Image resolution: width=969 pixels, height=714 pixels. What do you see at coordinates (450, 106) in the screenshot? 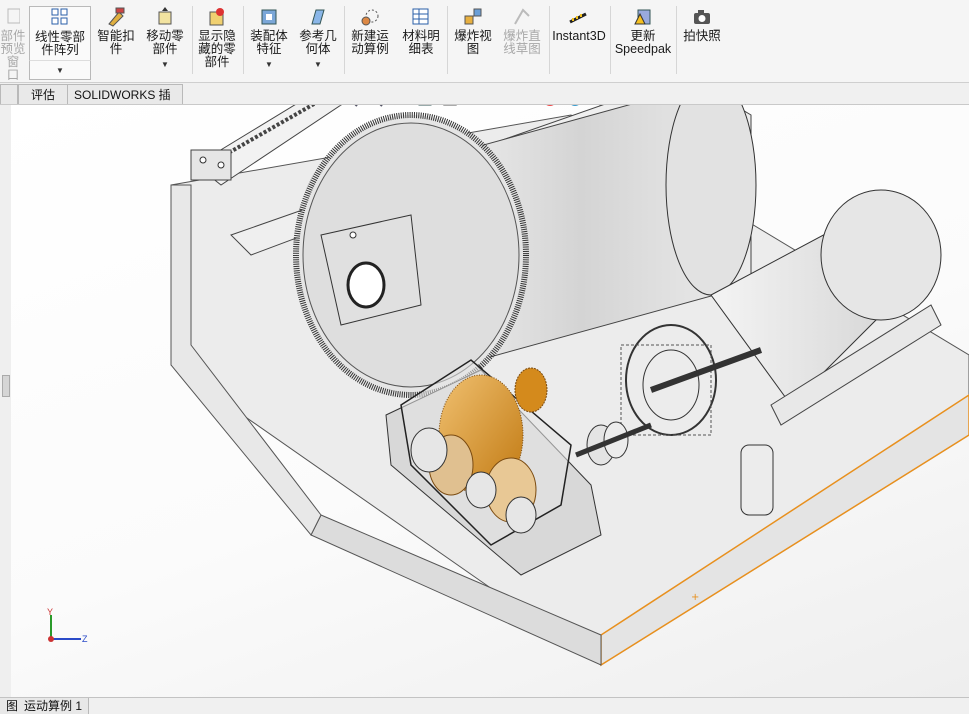
I see `dynamic-annotation-icon` at bounding box center [450, 106].